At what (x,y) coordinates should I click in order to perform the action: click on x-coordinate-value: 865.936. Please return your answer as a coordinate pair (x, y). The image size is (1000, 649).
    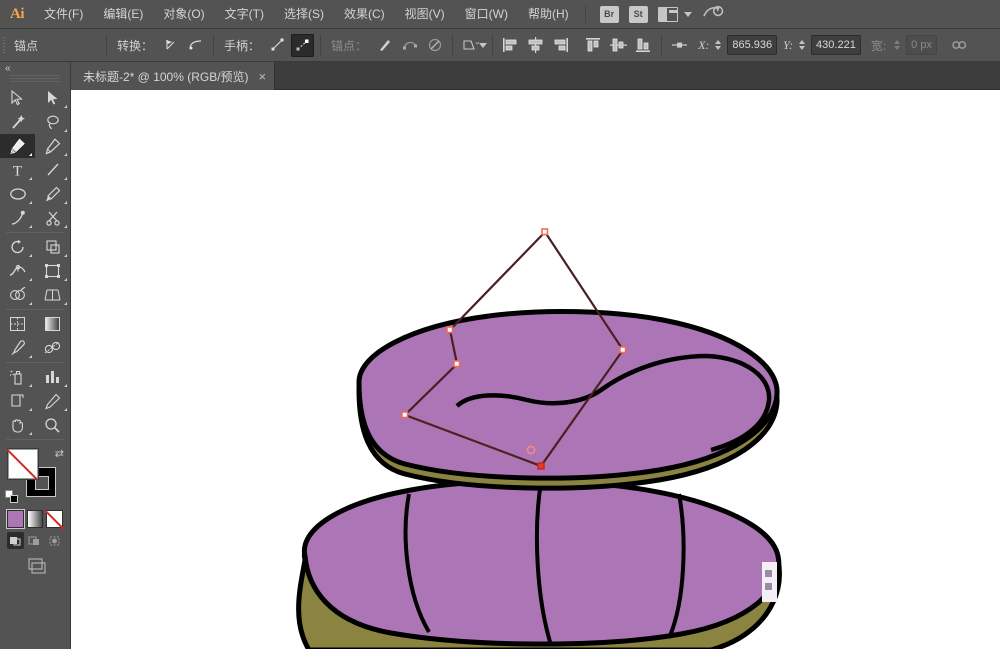
    Looking at the image, I should click on (752, 45).